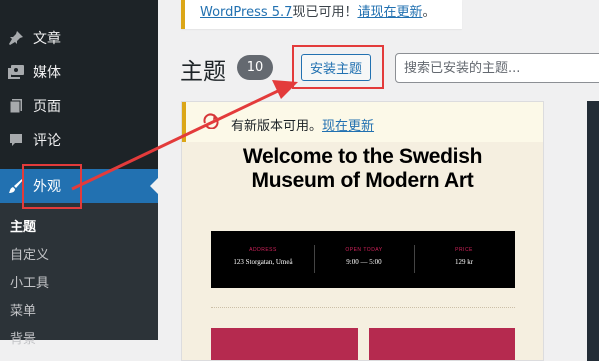 This screenshot has width=599, height=361. Describe the element at coordinates (23, 337) in the screenshot. I see `submenu-item-background: 背景` at that location.